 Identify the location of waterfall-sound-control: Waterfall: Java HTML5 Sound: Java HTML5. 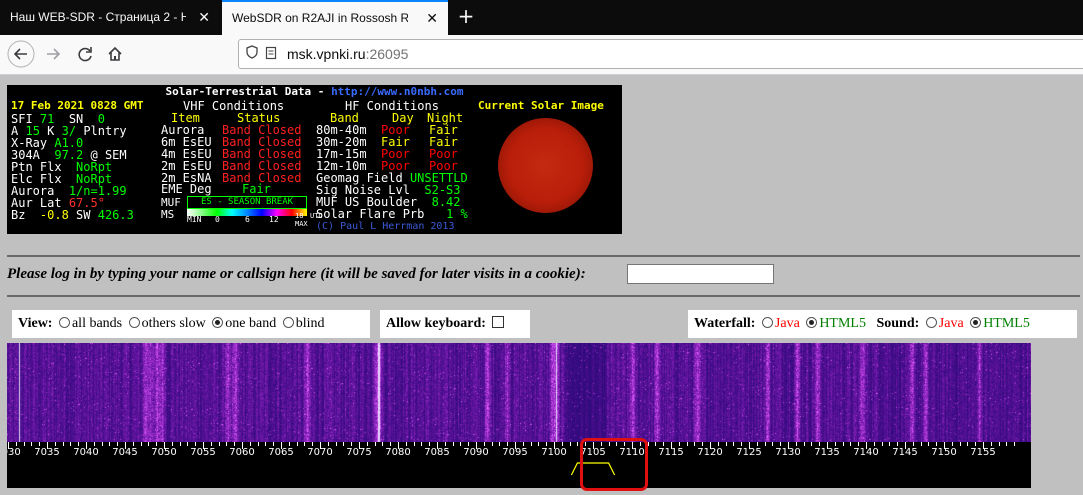
(882, 324).